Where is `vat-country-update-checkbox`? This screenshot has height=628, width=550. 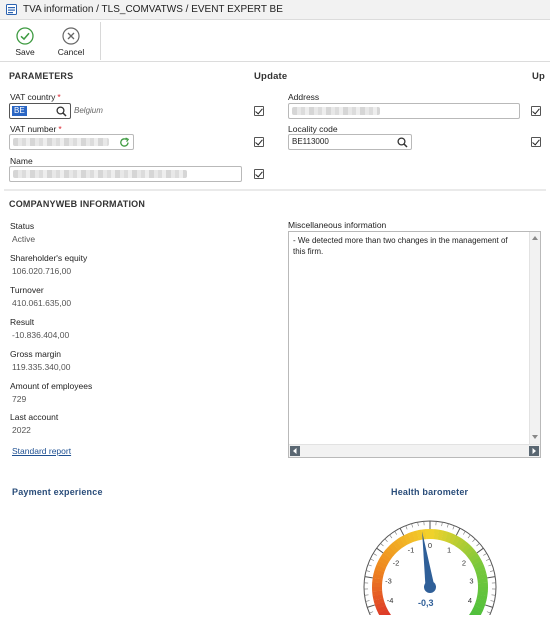
vat-country-update-checkbox is located at coordinates (259, 111).